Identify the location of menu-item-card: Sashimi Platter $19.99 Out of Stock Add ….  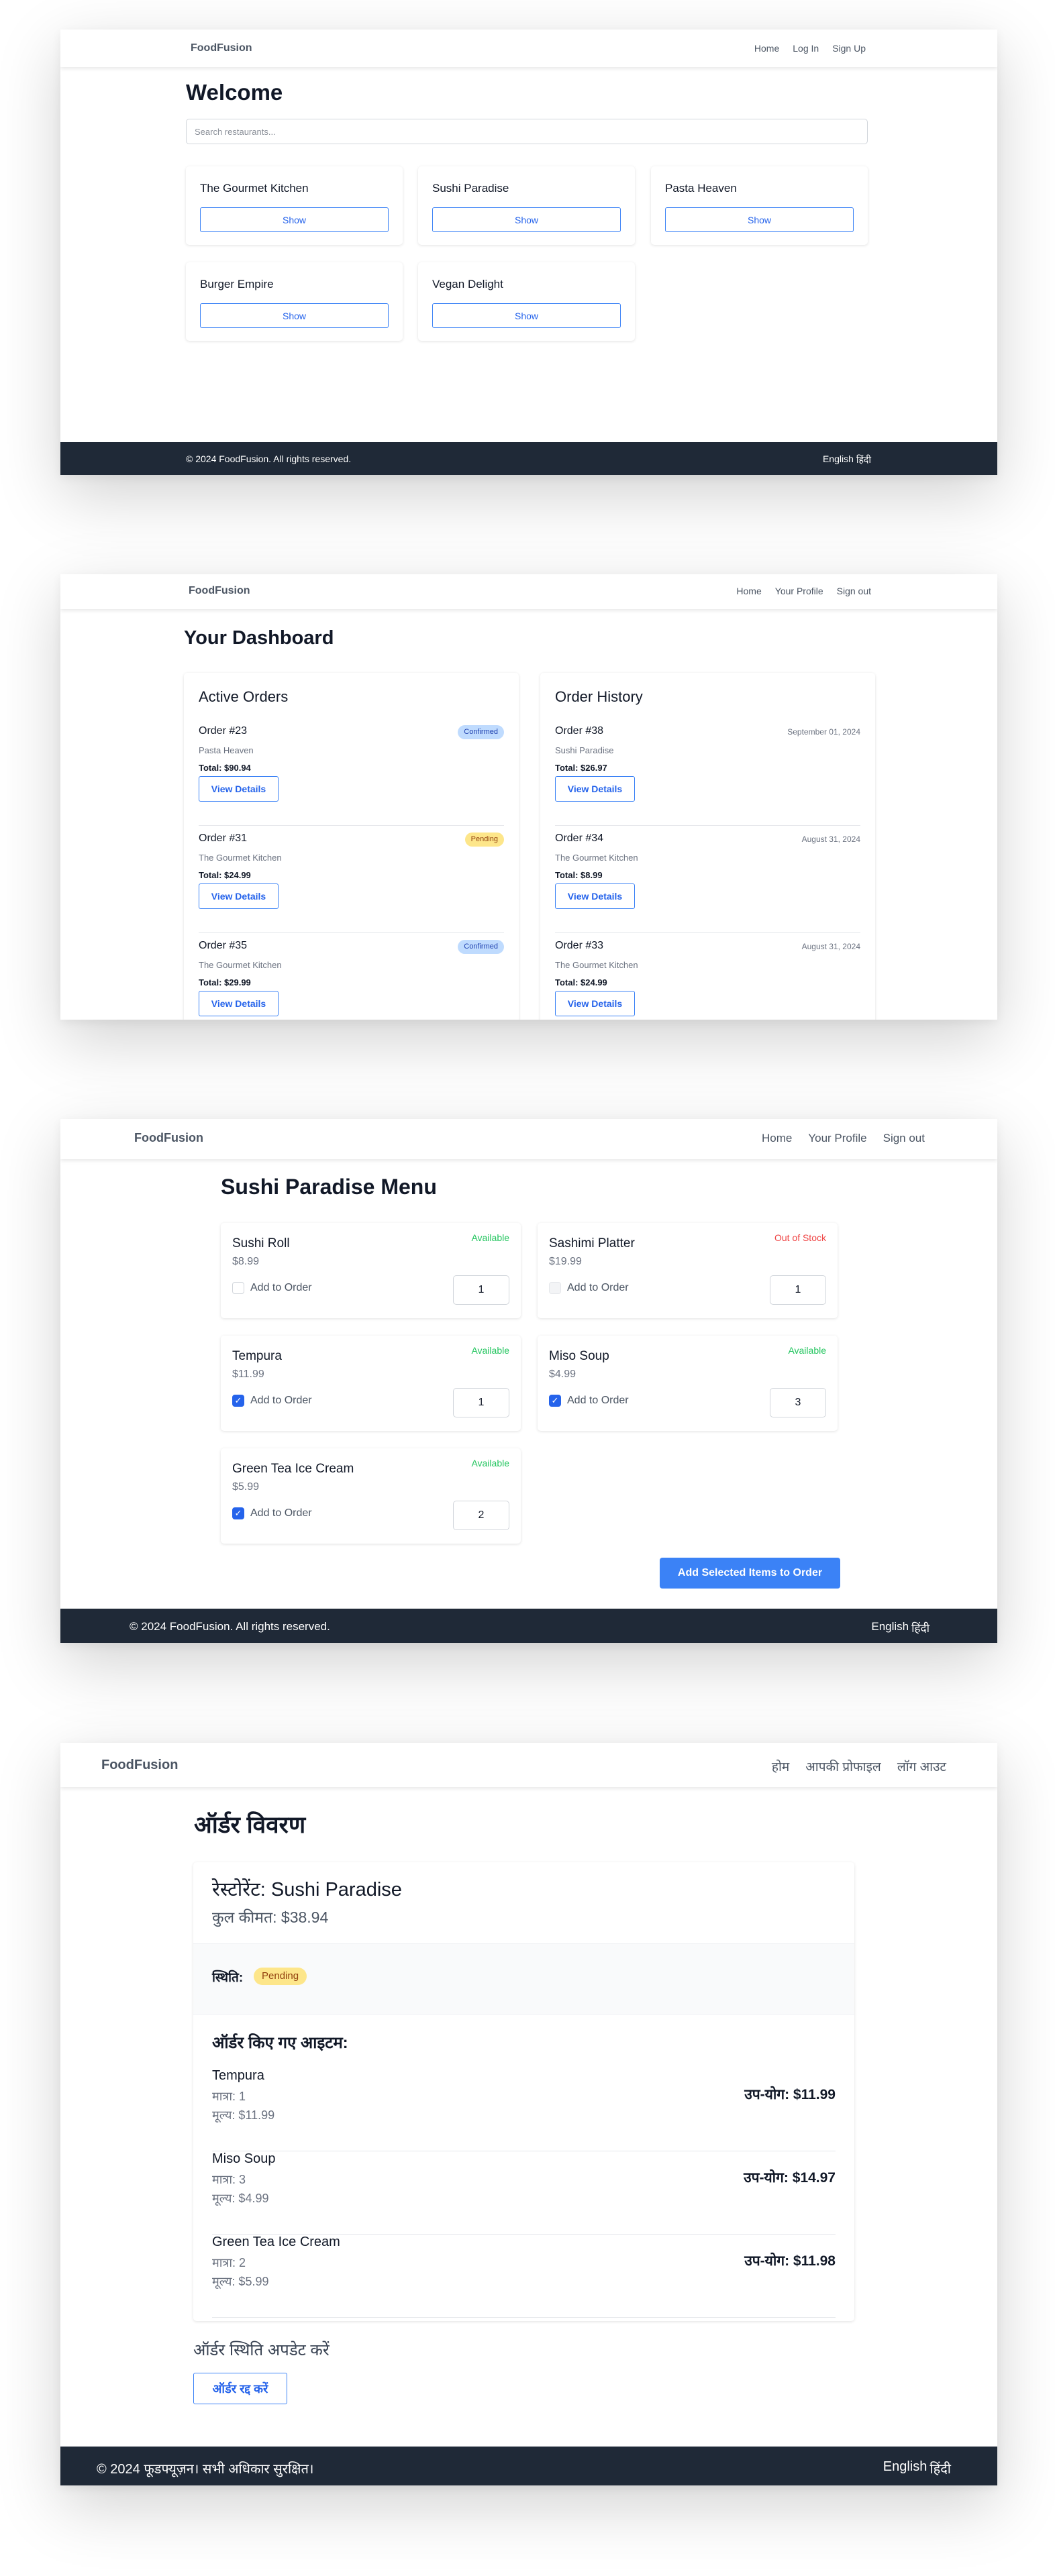
(688, 1270).